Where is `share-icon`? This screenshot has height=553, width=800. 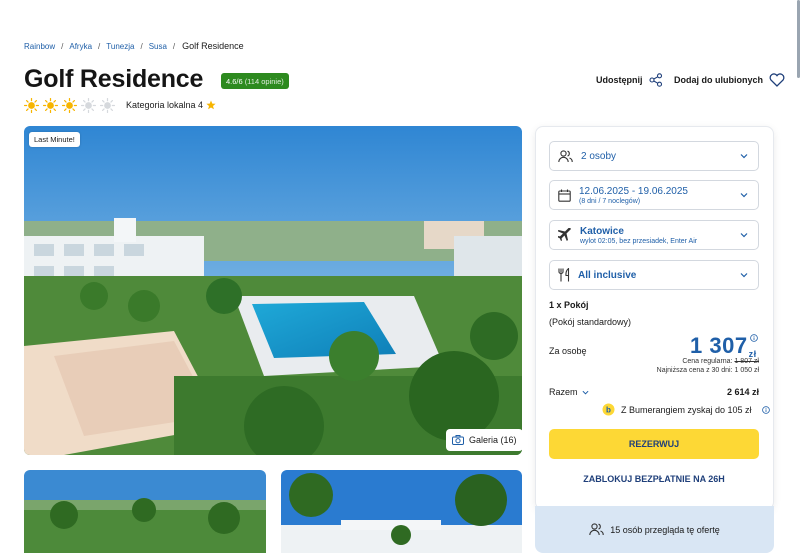
share-icon is located at coordinates (655, 80).